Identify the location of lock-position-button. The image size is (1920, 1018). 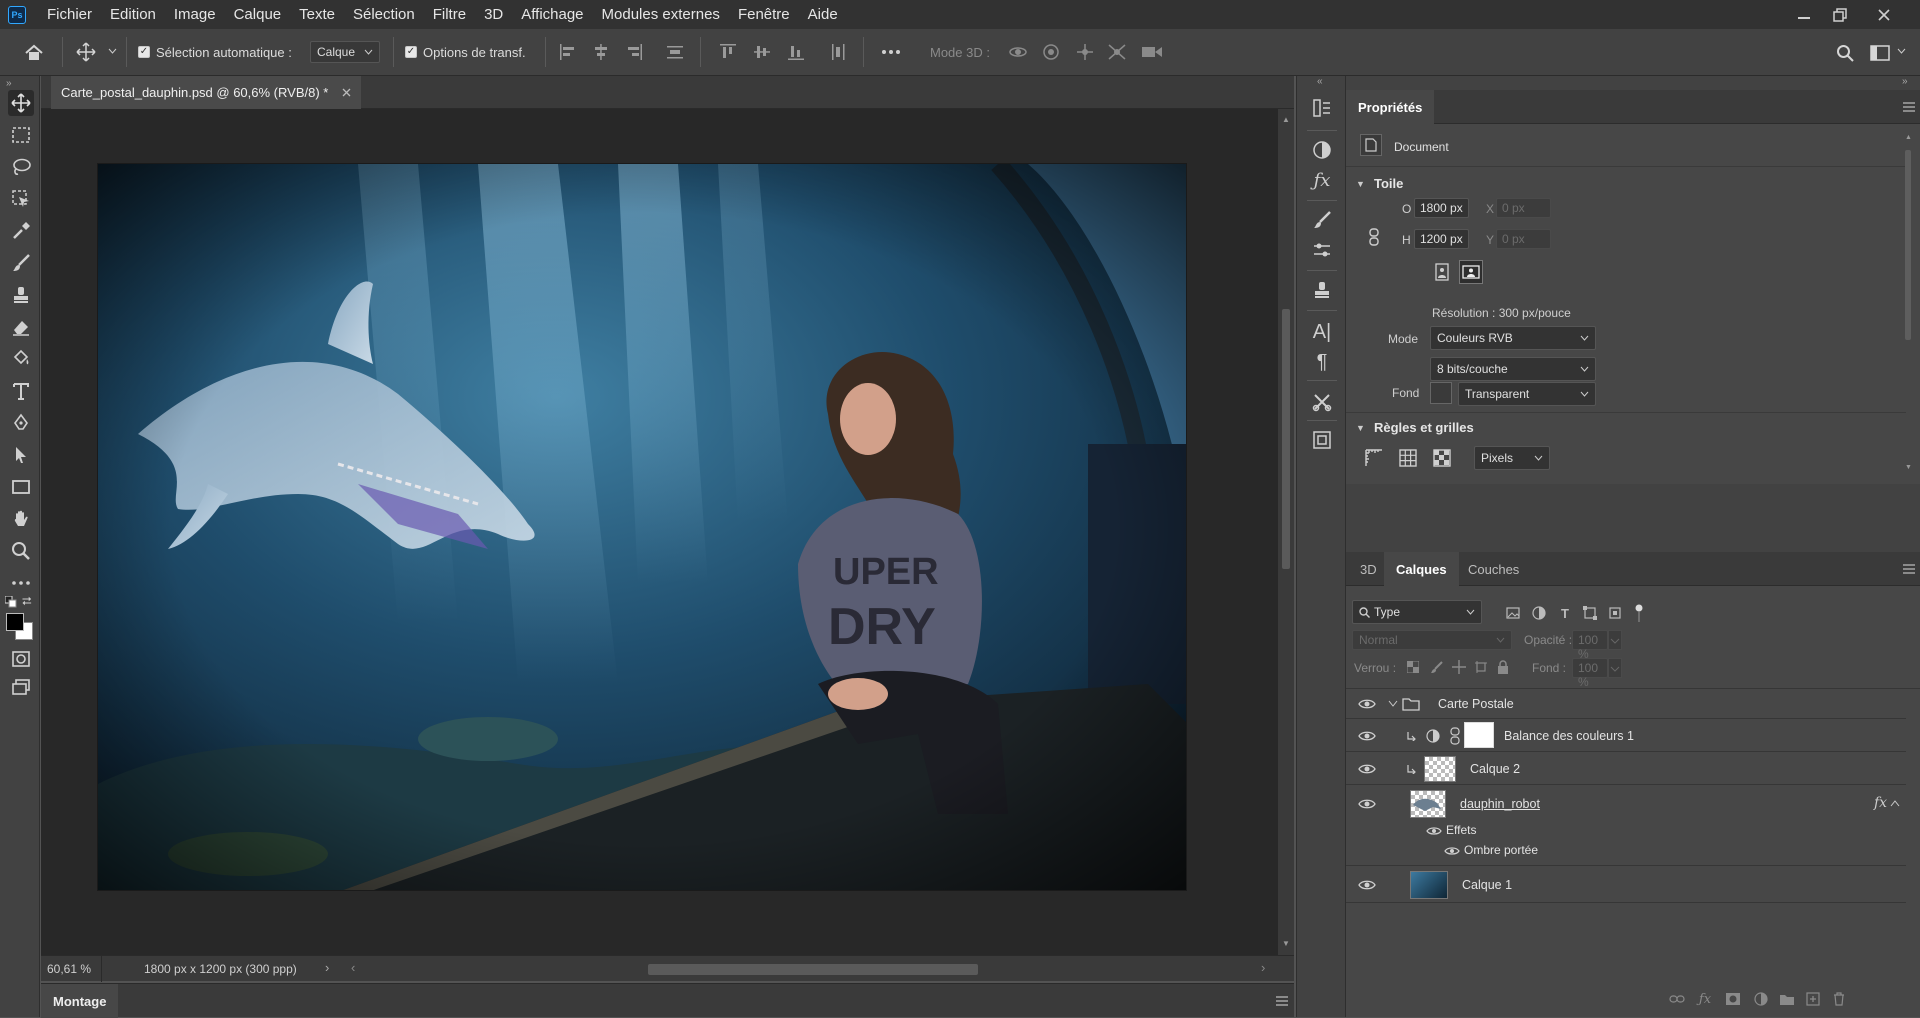
(1459, 667).